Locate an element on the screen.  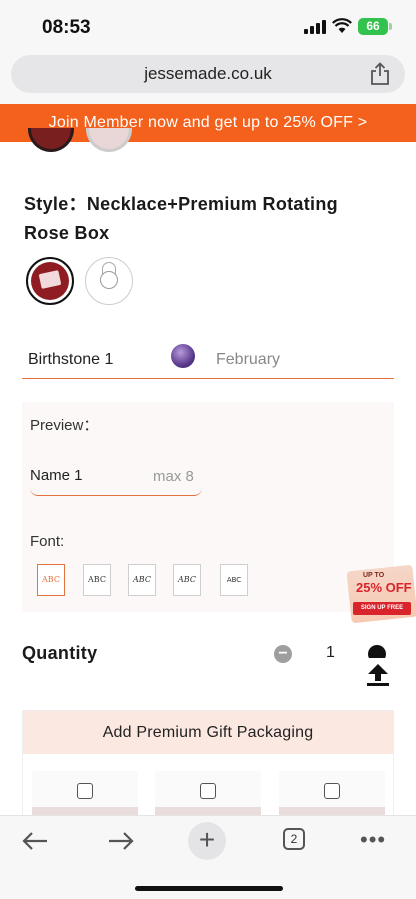
browser-address-area: jessemade.co.uk is located at coordinates (208, 79).